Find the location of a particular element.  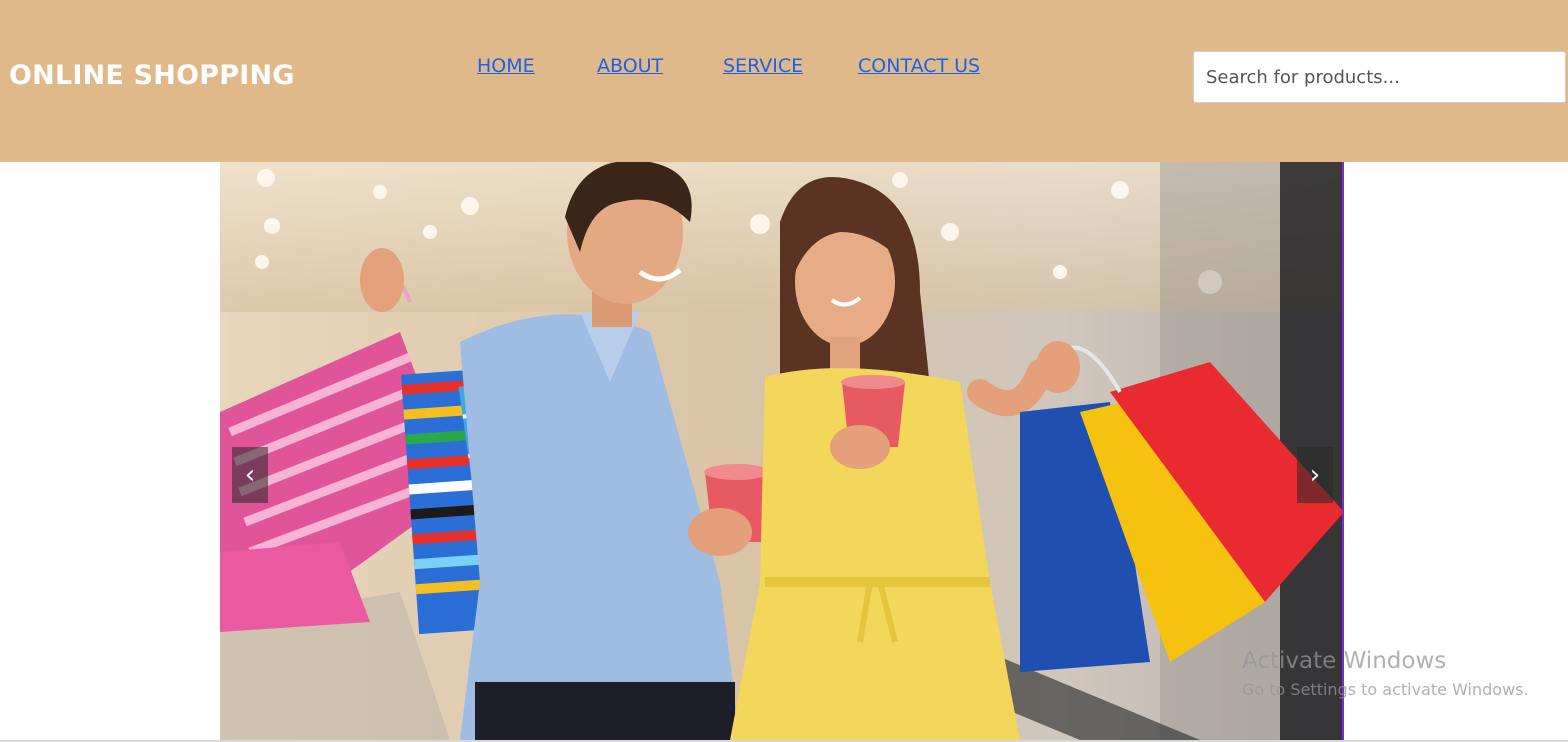

carousel-next-button: › is located at coordinates (1315, 475).